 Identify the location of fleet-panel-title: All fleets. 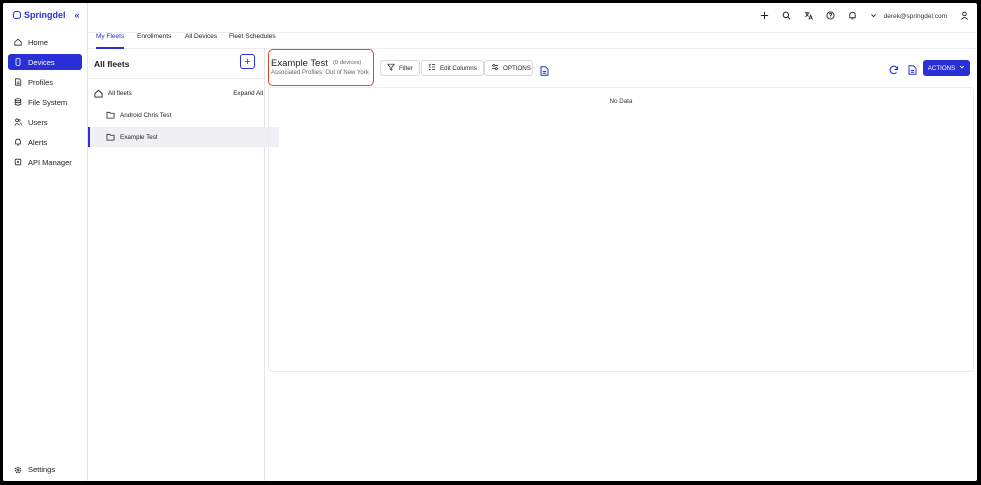
(112, 64).